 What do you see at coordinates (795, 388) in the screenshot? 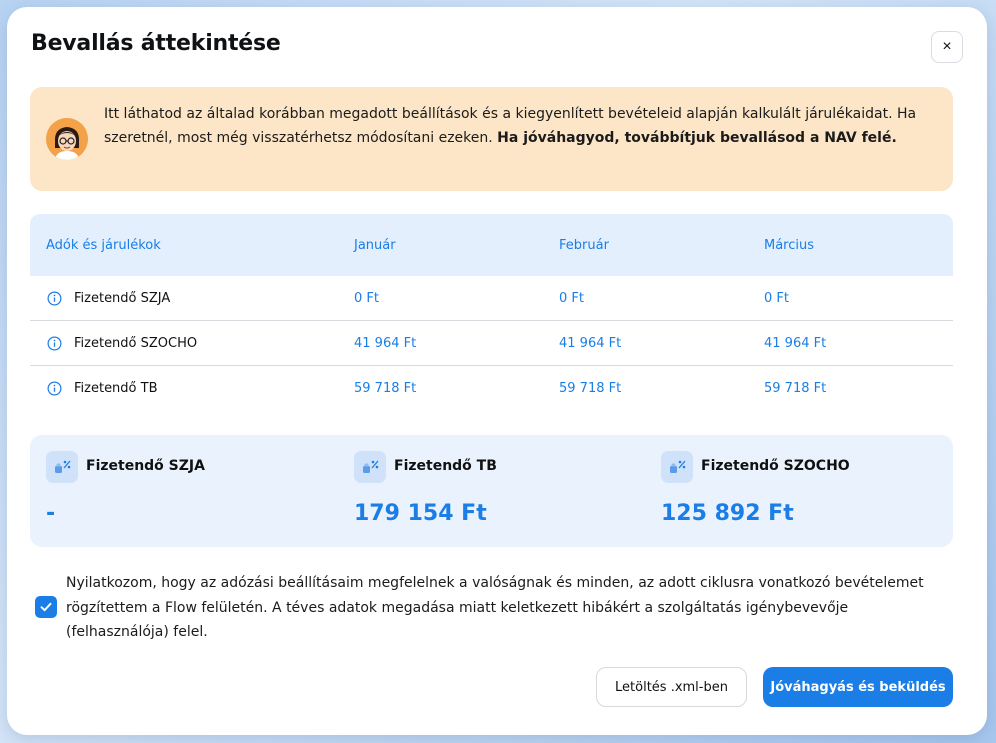
I see `cell-march: 59 718 Ft` at bounding box center [795, 388].